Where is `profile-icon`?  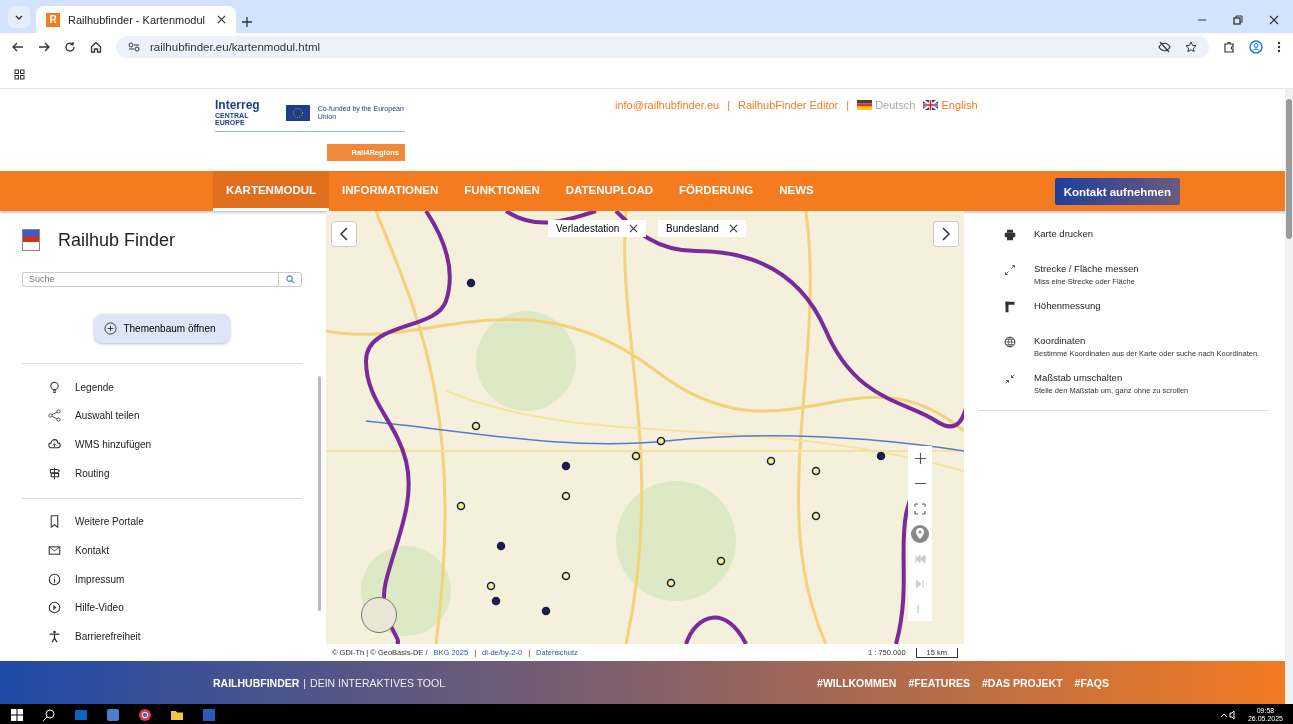 profile-icon is located at coordinates (1256, 46).